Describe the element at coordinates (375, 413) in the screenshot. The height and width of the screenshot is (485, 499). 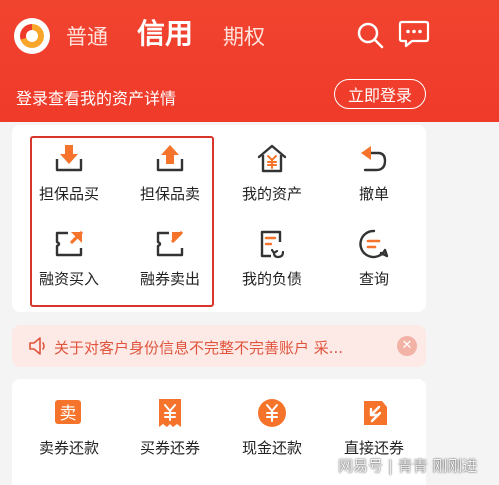
I see `direct-return-icon` at that location.